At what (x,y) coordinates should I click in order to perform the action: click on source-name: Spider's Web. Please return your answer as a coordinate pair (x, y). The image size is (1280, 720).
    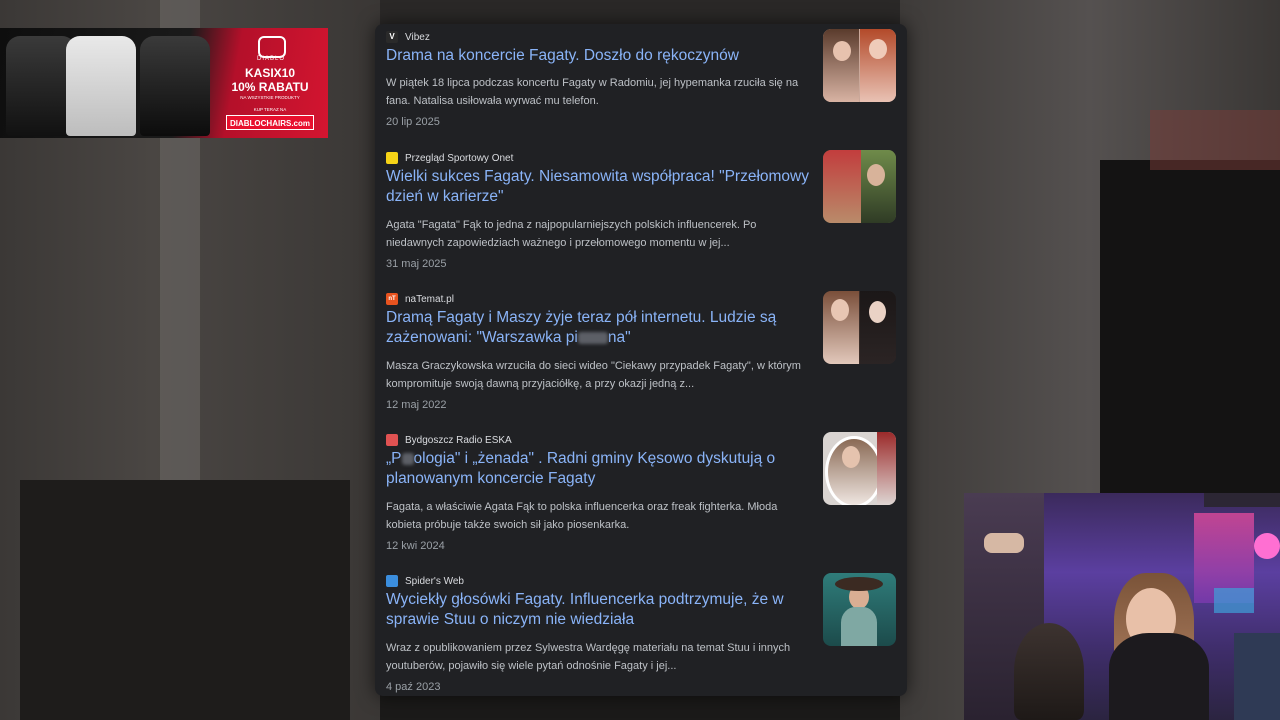
    Looking at the image, I should click on (434, 581).